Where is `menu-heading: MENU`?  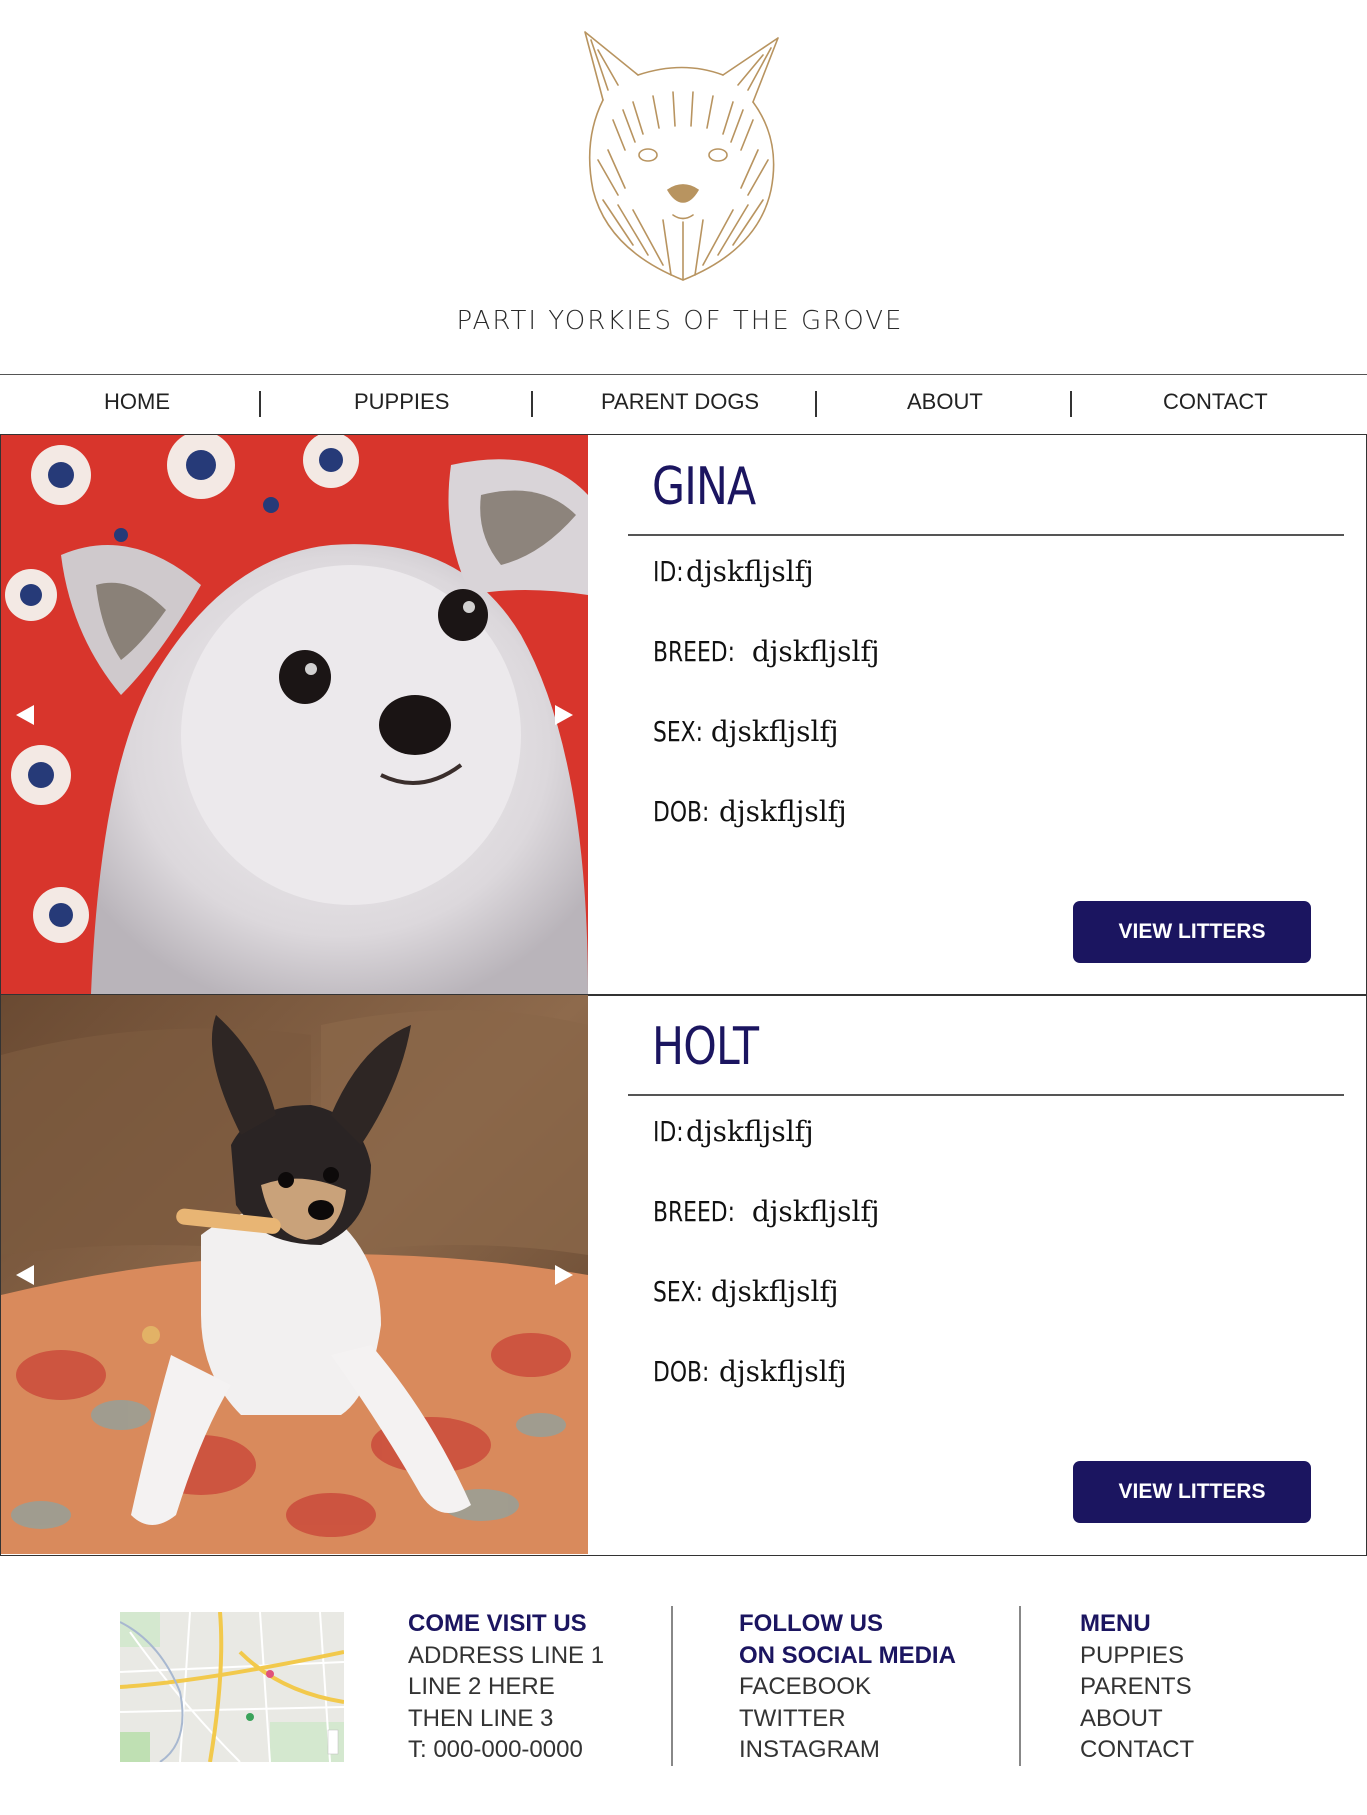 menu-heading: MENU is located at coordinates (1115, 1623).